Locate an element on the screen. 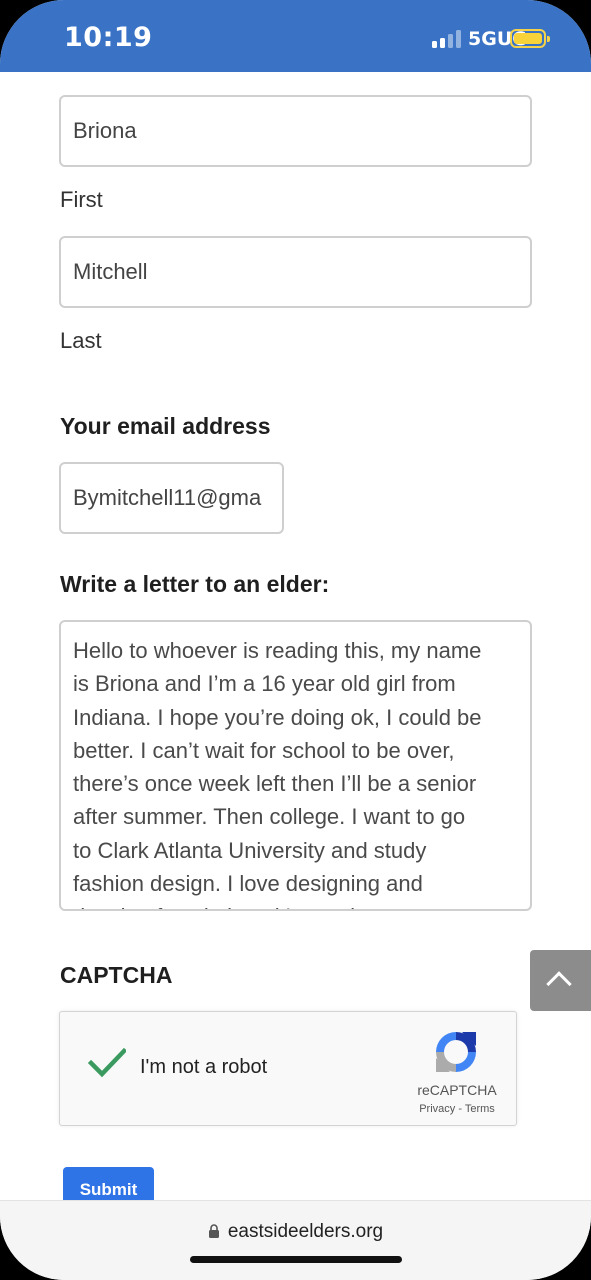  status-time: 10:19 is located at coordinates (108, 37).